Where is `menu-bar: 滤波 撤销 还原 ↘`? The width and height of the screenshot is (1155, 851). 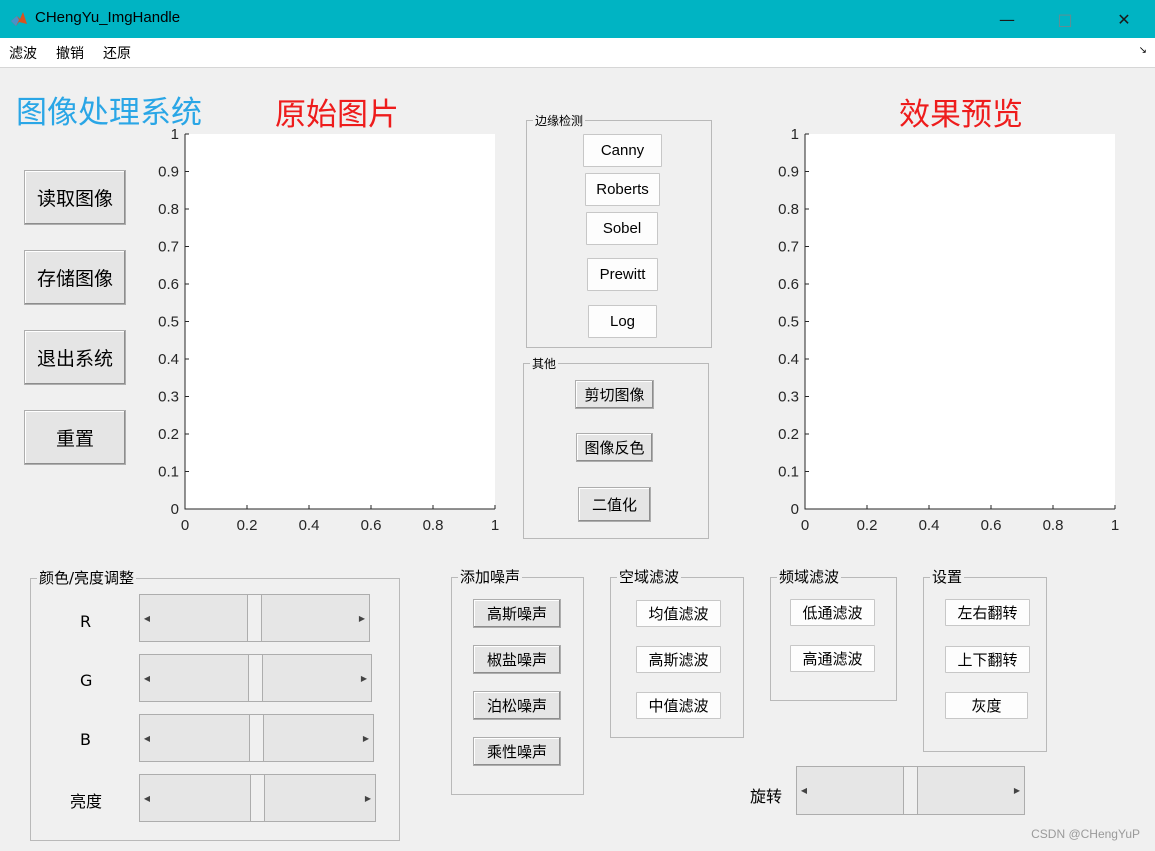 menu-bar: 滤波 撤销 还原 ↘ is located at coordinates (577, 53).